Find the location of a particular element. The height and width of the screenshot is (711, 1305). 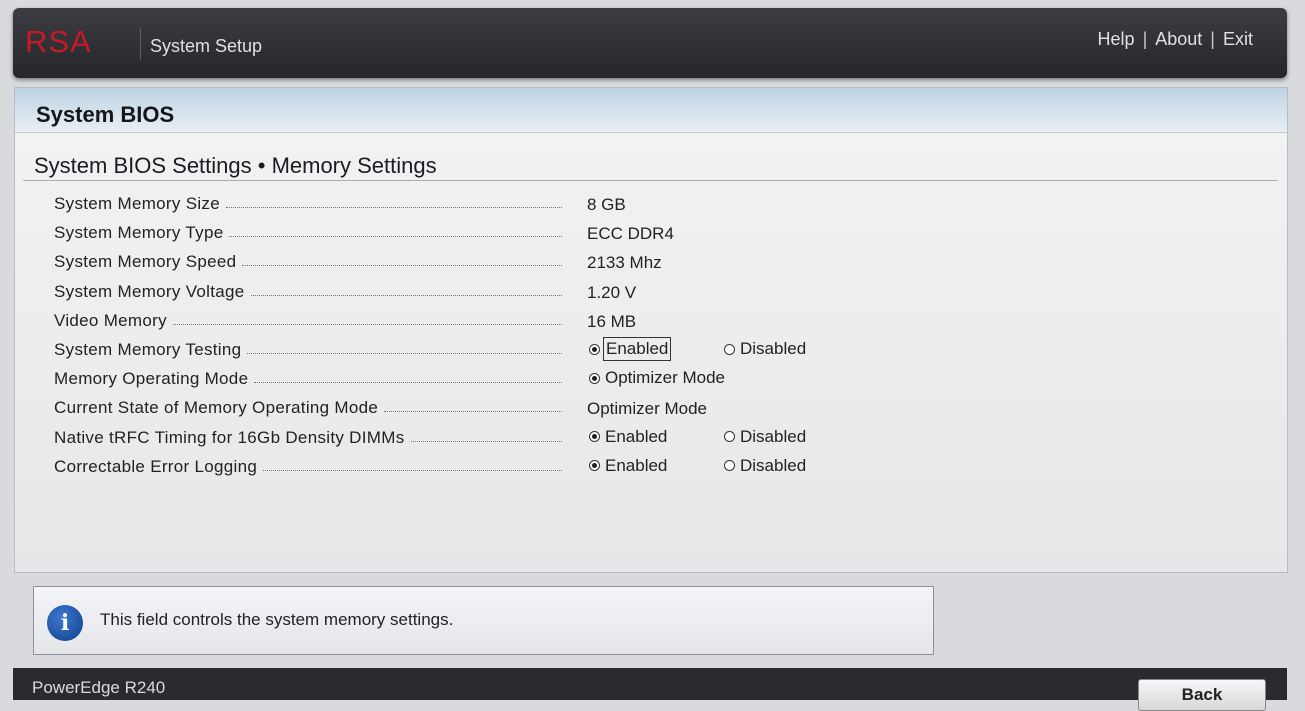

setting-label-text: Current State of Memory Operating Mode is located at coordinates (216, 408).